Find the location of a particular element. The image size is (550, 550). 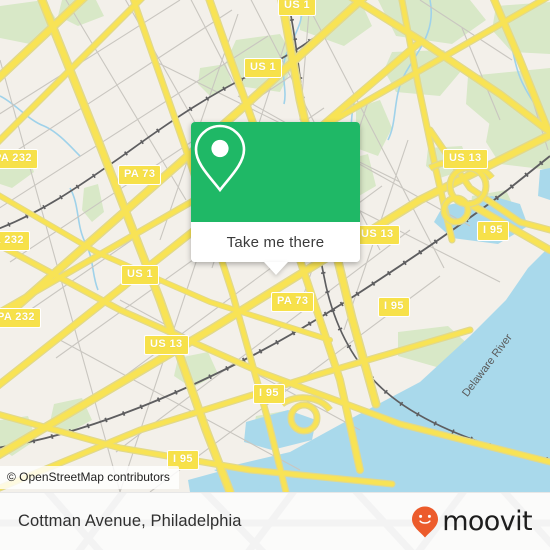

moovit-logo: moovit is located at coordinates (471, 522).